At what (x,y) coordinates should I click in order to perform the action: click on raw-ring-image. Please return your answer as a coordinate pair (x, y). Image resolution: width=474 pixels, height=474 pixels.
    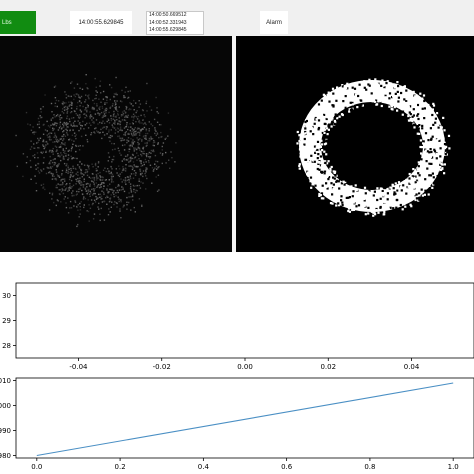
    Looking at the image, I should click on (96, 151).